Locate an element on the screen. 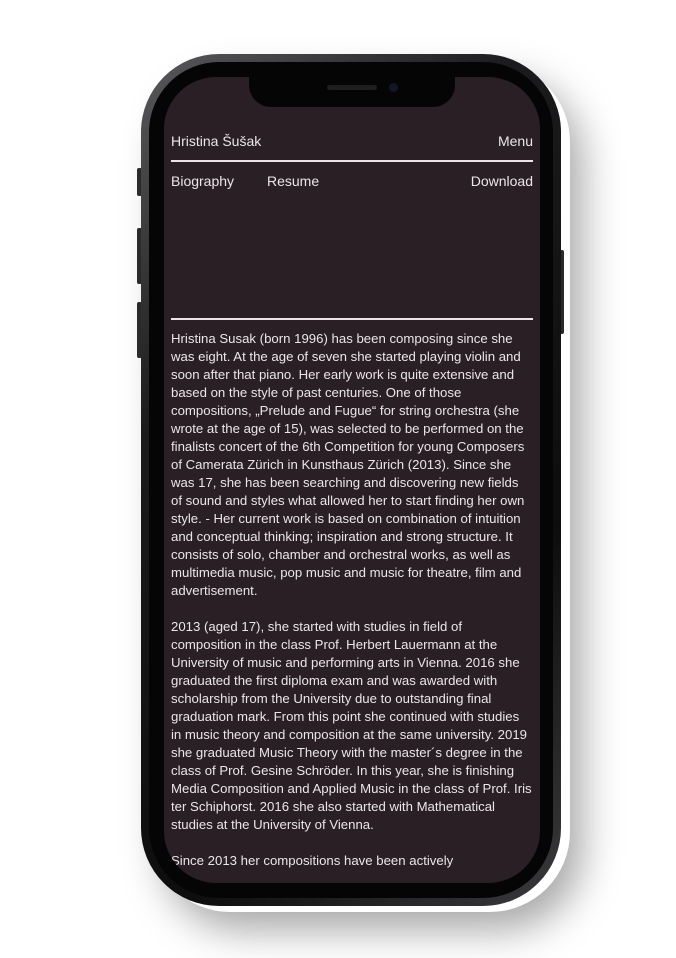 The width and height of the screenshot is (676, 958). nav-download-link: Download is located at coordinates (502, 181).